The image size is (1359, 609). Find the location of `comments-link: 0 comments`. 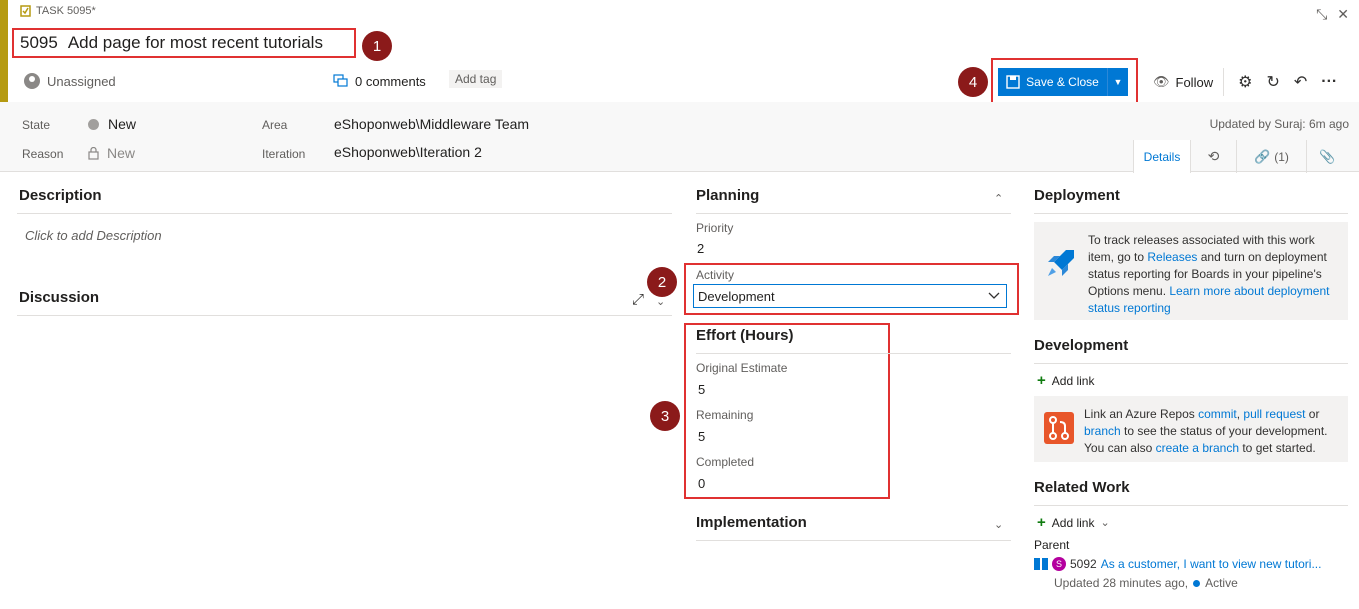

comments-link: 0 comments is located at coordinates (379, 81).